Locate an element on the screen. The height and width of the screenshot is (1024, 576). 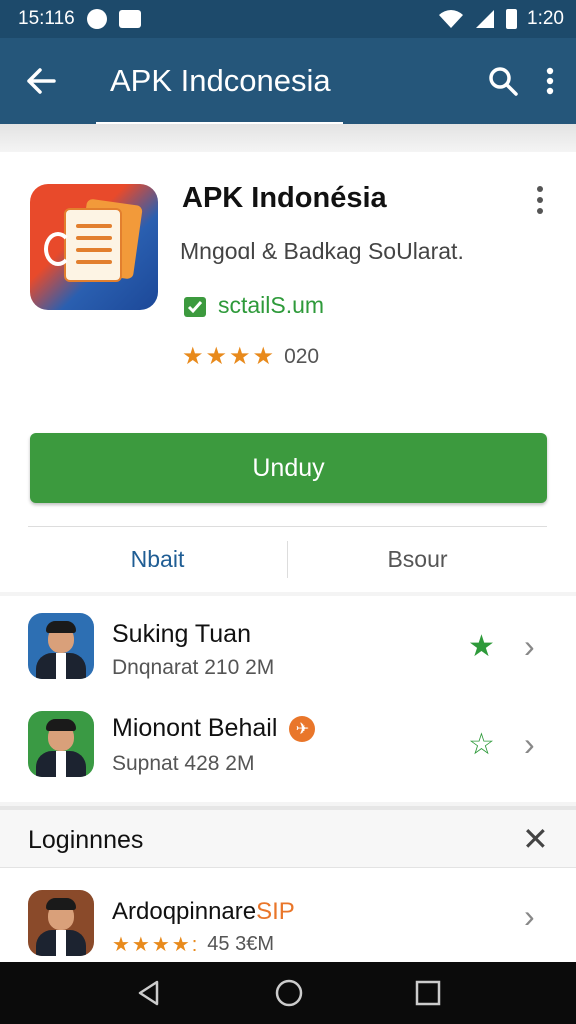
star-outline-icon: ☆ is located at coordinates (481, 744).